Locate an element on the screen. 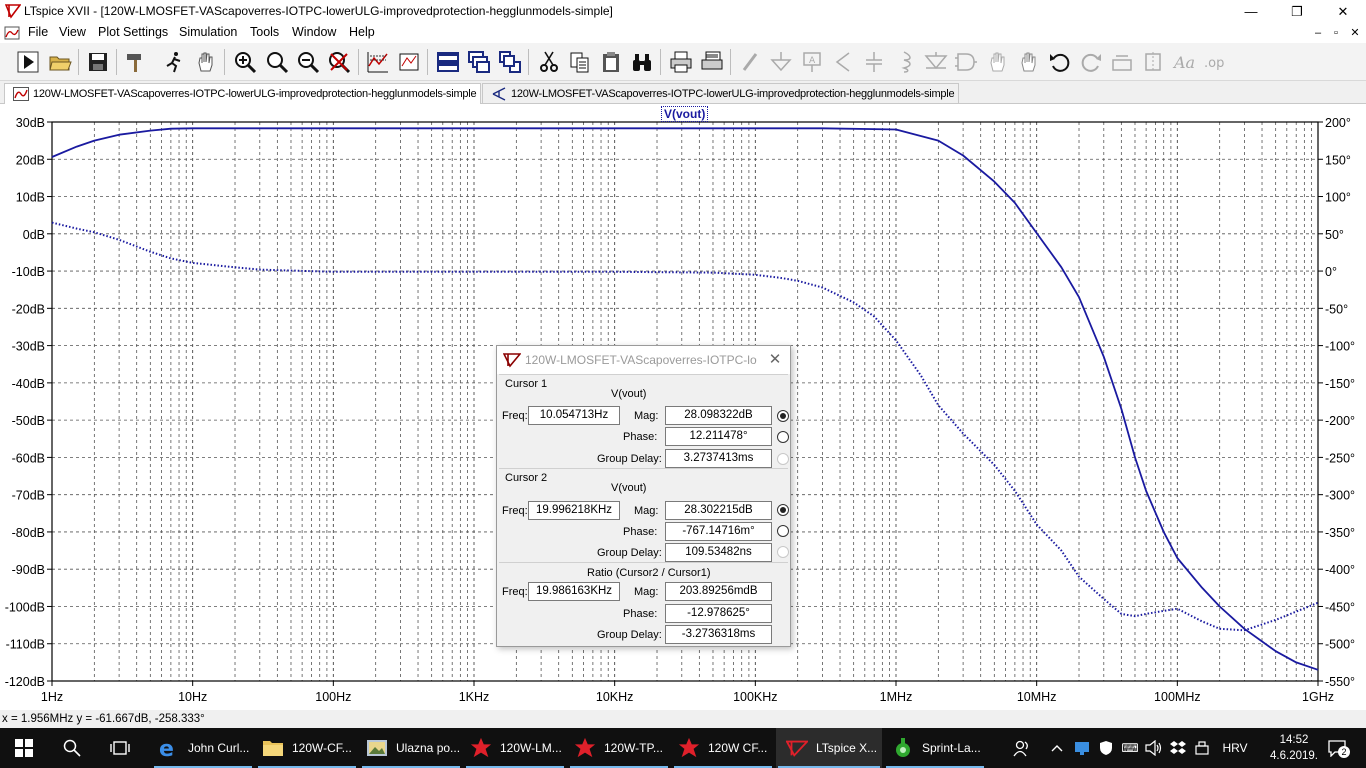 This screenshot has width=1366, height=768. action-center-button: 2 is located at coordinates (1337, 748).